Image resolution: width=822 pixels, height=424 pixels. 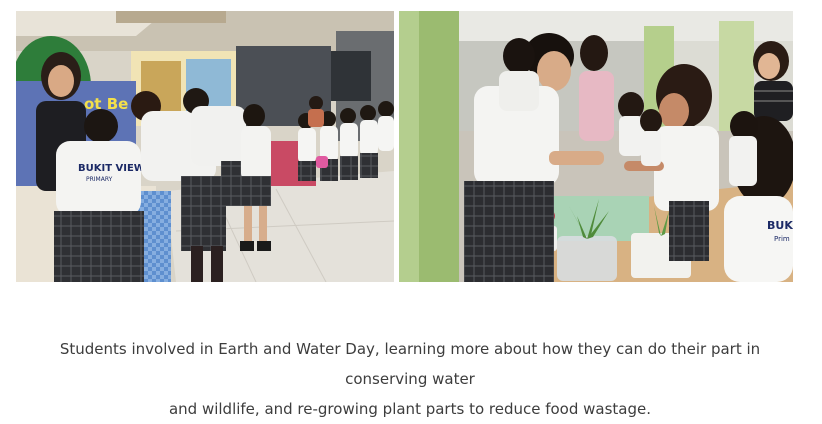 I want to click on shirt-lettering-3: BUKIT, so click(x=780, y=225).